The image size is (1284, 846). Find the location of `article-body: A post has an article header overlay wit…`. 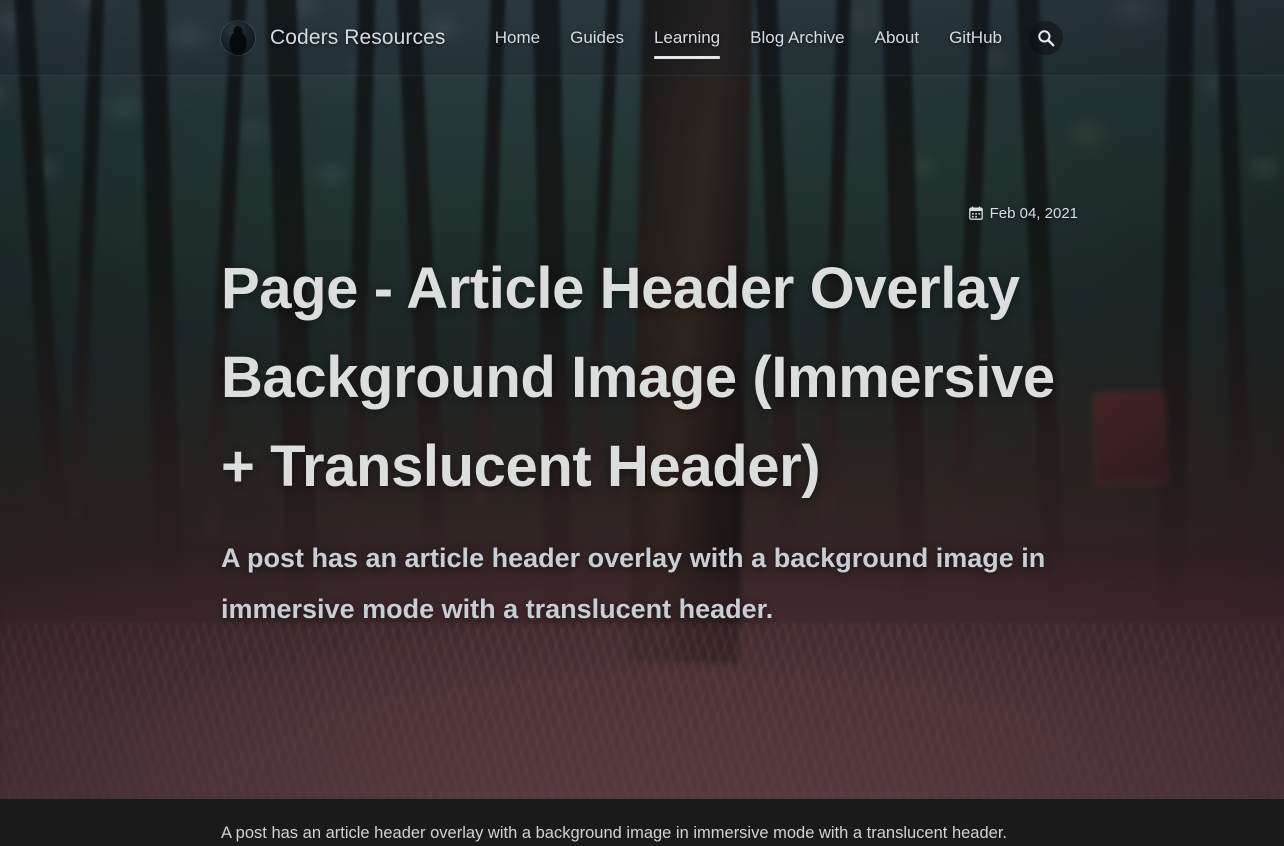

article-body: A post has an article header overlay wit… is located at coordinates (642, 822).